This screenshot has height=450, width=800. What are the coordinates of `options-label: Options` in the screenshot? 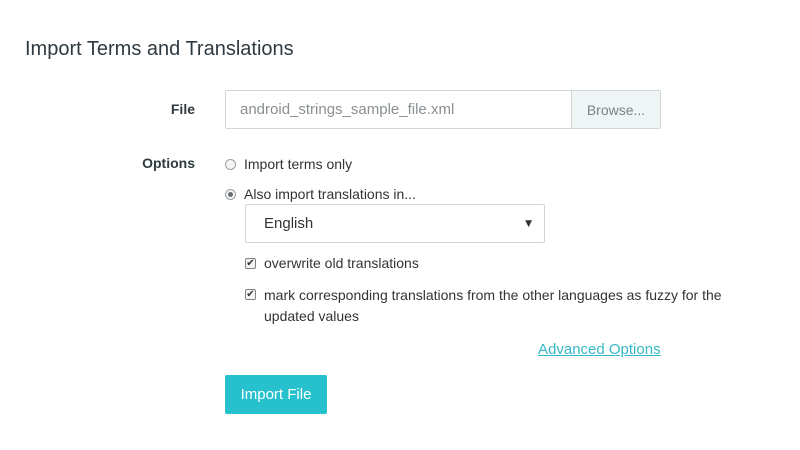 It's located at (168, 163).